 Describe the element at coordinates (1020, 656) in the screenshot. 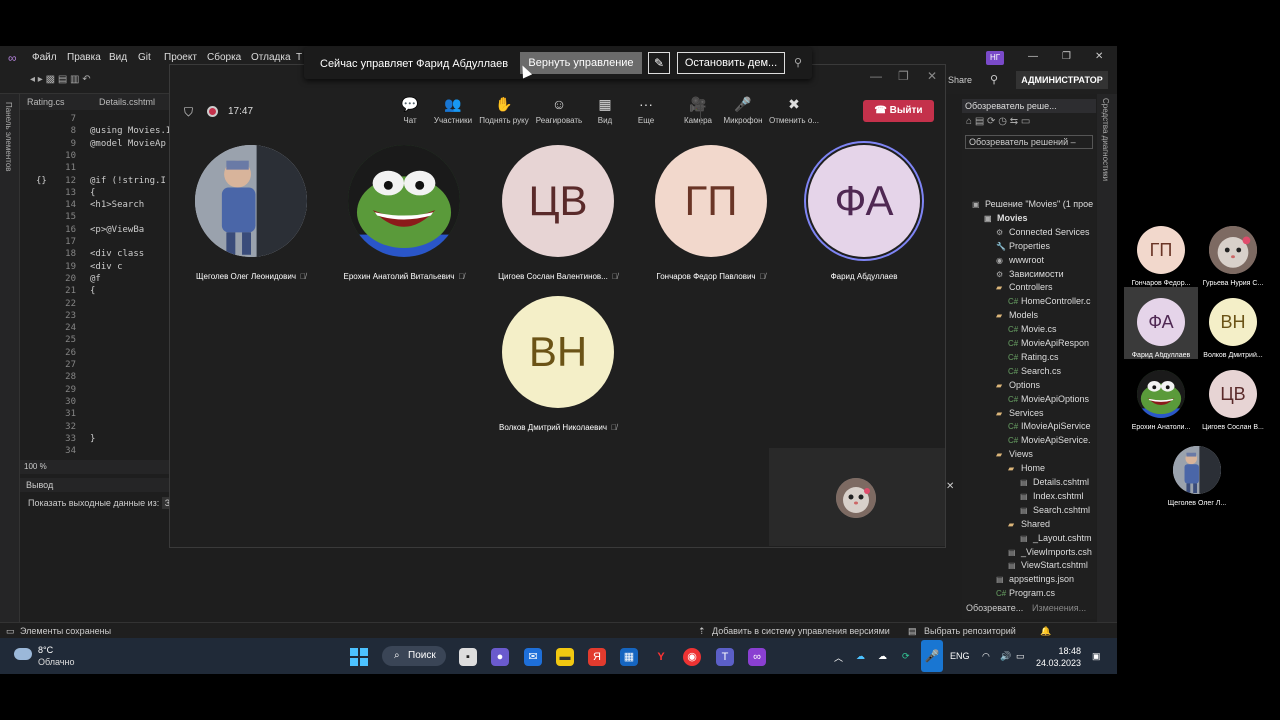

I see `battery-icon: ▭` at that location.